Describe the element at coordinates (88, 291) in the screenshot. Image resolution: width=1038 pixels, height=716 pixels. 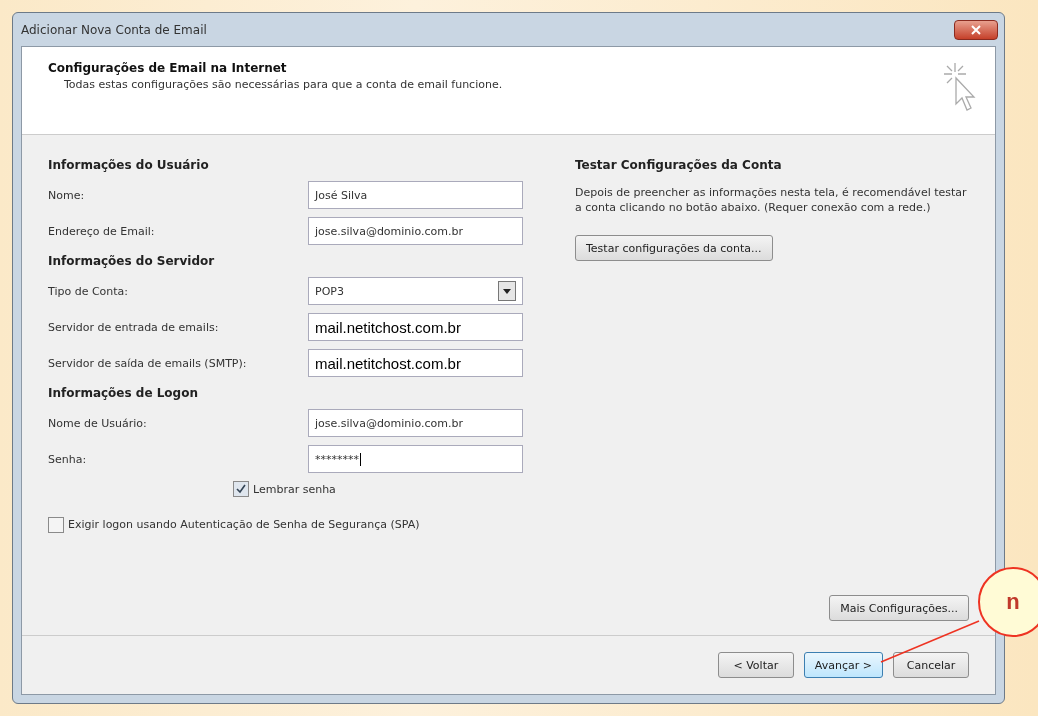
I see `field-label: Tipo de Conta:` at that location.